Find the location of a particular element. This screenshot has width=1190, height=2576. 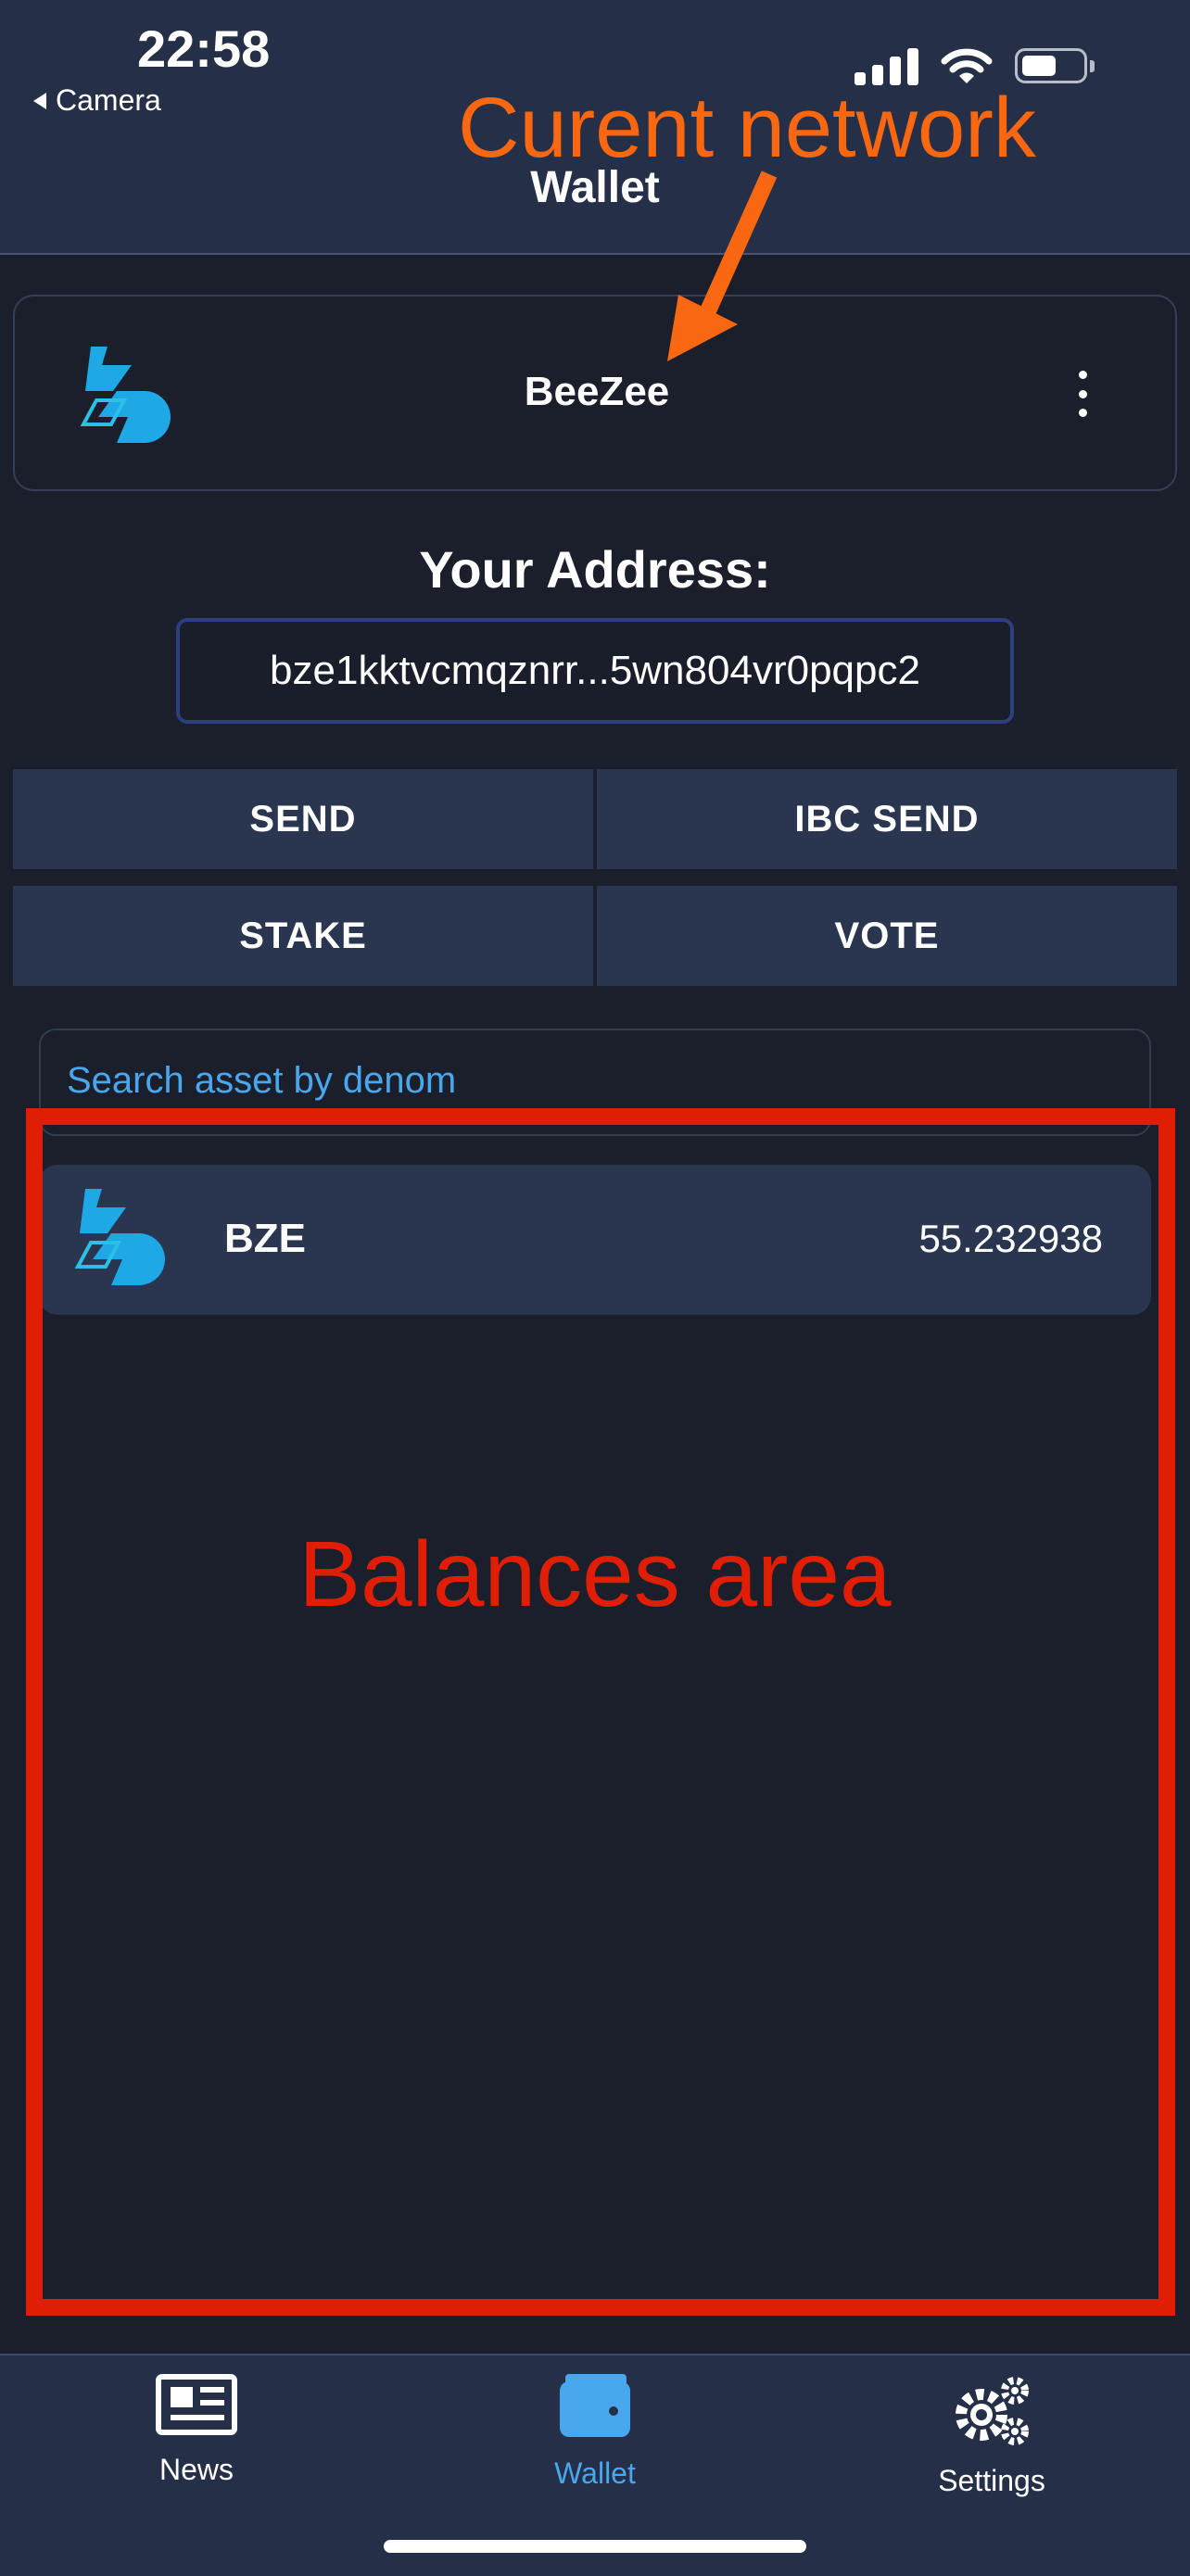

tab-wallet-label: Wallet is located at coordinates (595, 2473).